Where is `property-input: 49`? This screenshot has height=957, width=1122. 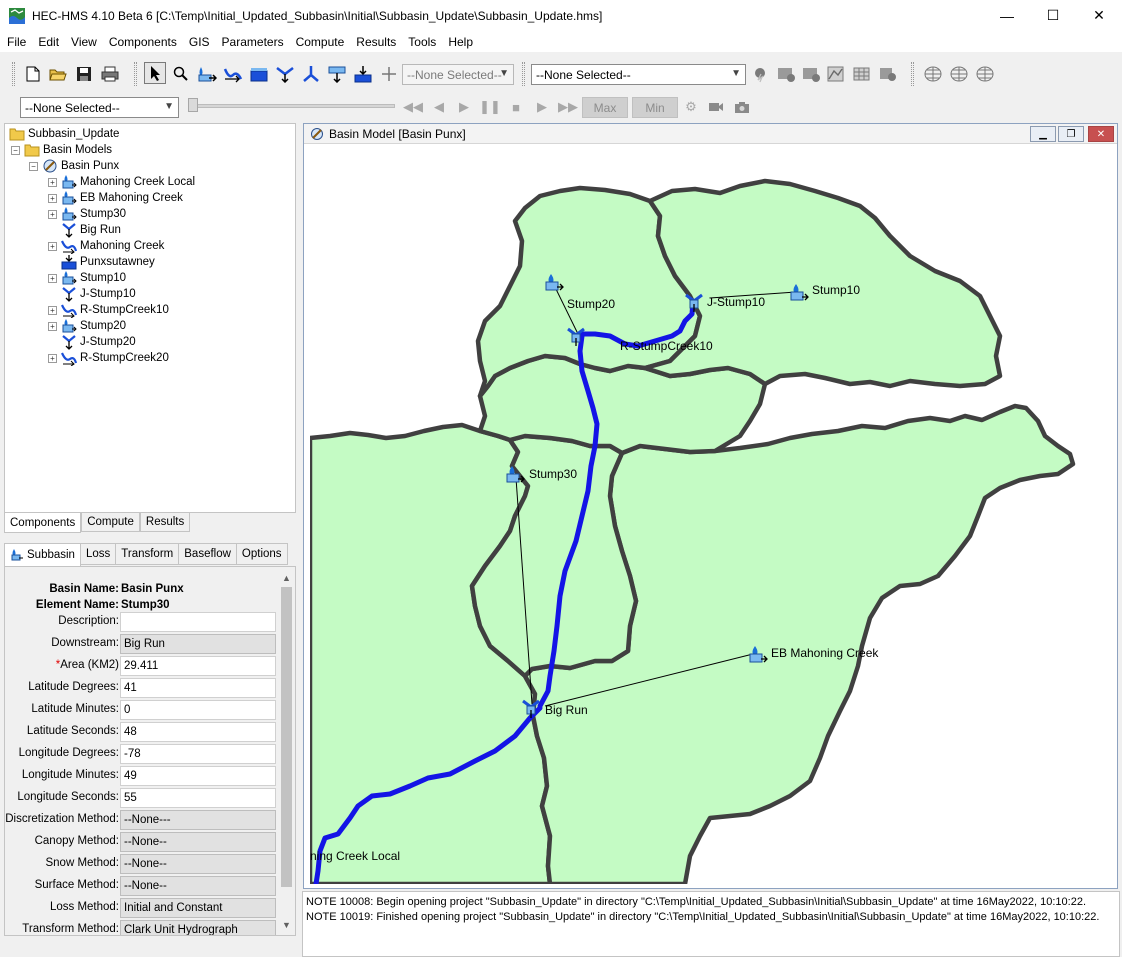 property-input: 49 is located at coordinates (198, 776).